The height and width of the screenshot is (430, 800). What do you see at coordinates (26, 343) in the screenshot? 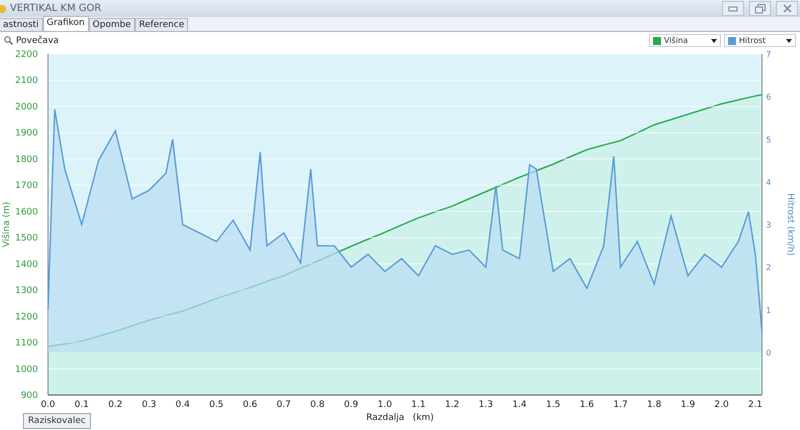
I see `y-tick-label: 1100` at bounding box center [26, 343].